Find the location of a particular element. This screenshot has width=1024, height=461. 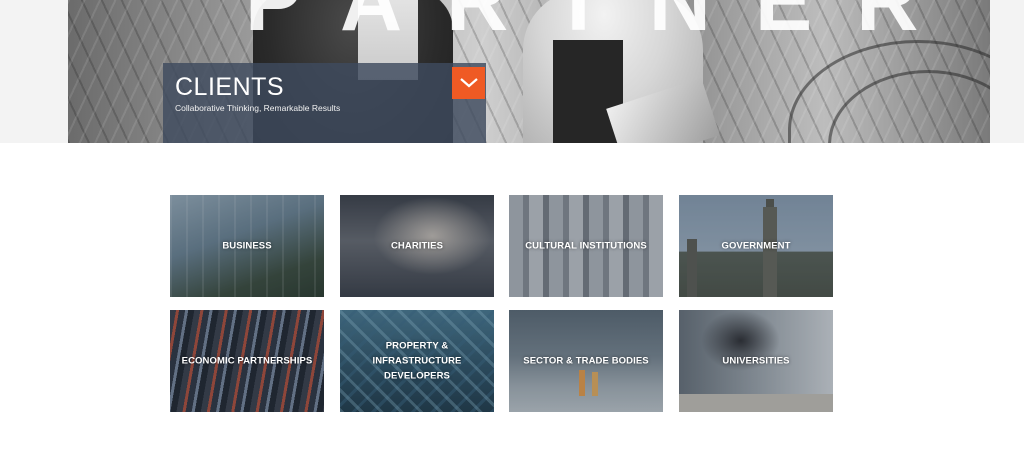

tile-label: BUSINESS is located at coordinates (247, 246).